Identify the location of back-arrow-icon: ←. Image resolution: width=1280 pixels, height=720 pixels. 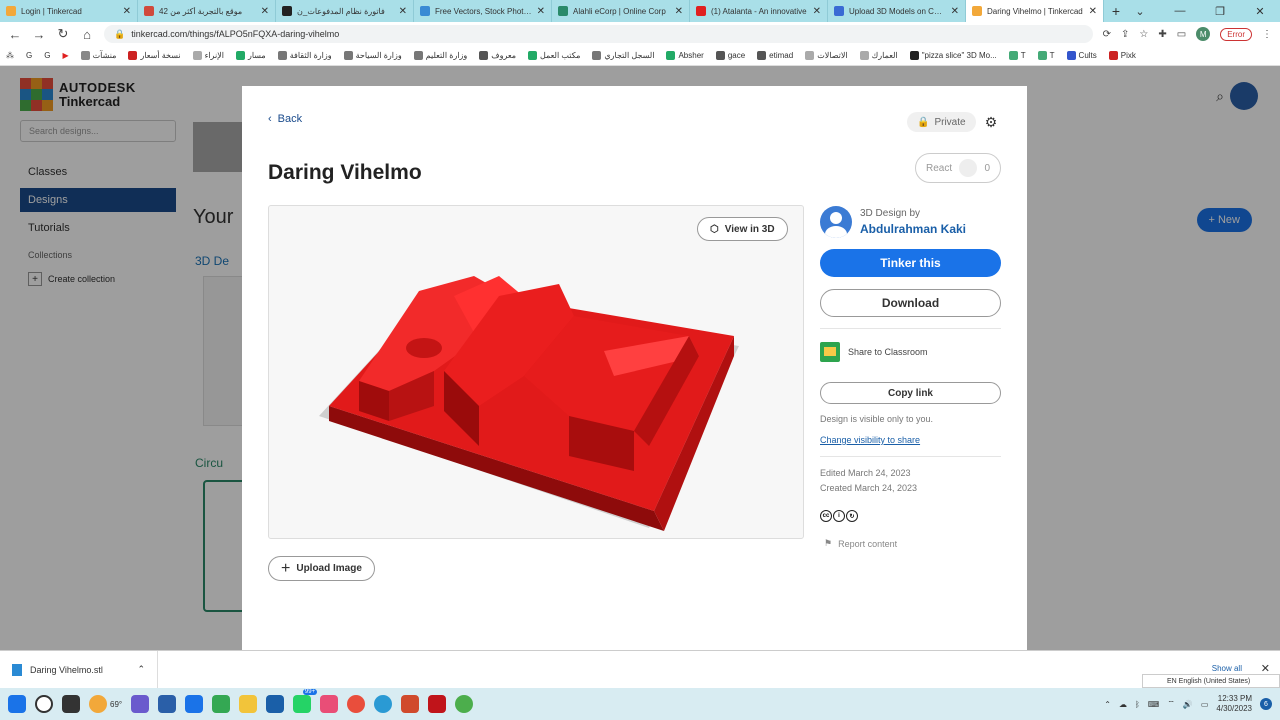
(15, 34).